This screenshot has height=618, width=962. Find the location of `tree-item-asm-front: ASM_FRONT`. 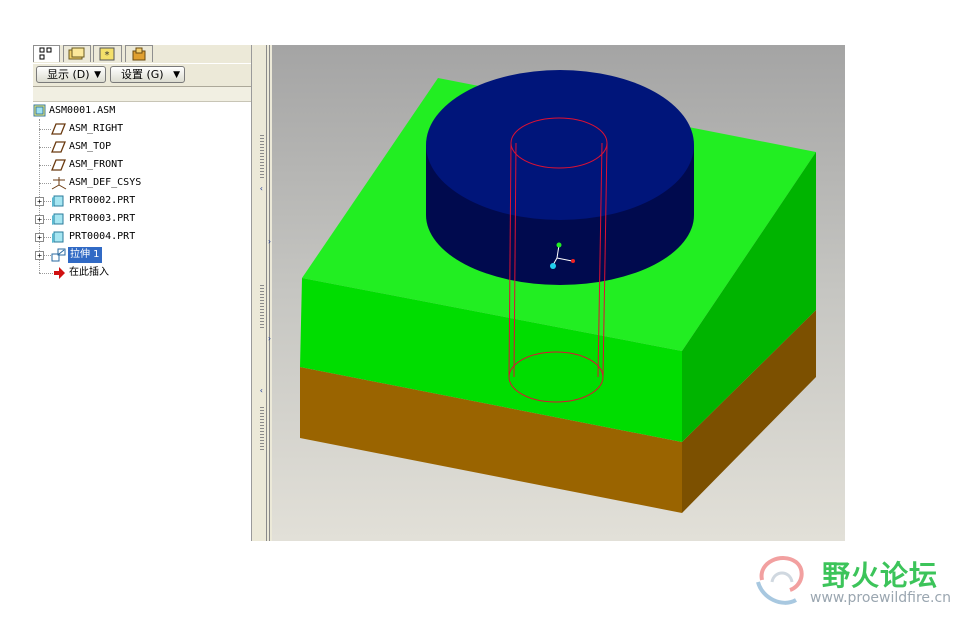

tree-item-asm-front: ASM_FRONT is located at coordinates (133, 165).